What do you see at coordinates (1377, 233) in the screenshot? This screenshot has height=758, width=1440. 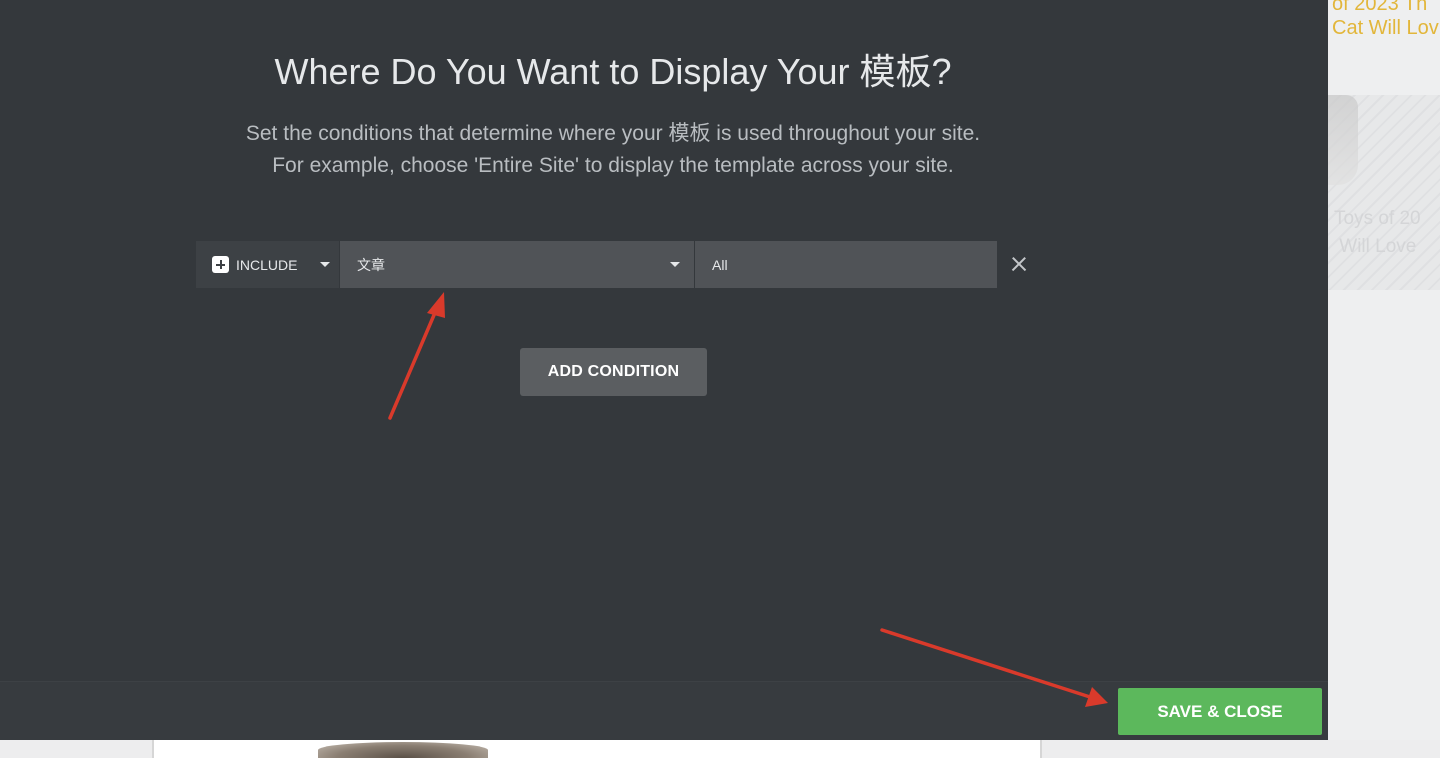 I see `background-card-title: Toys of 20 Will Love` at bounding box center [1377, 233].